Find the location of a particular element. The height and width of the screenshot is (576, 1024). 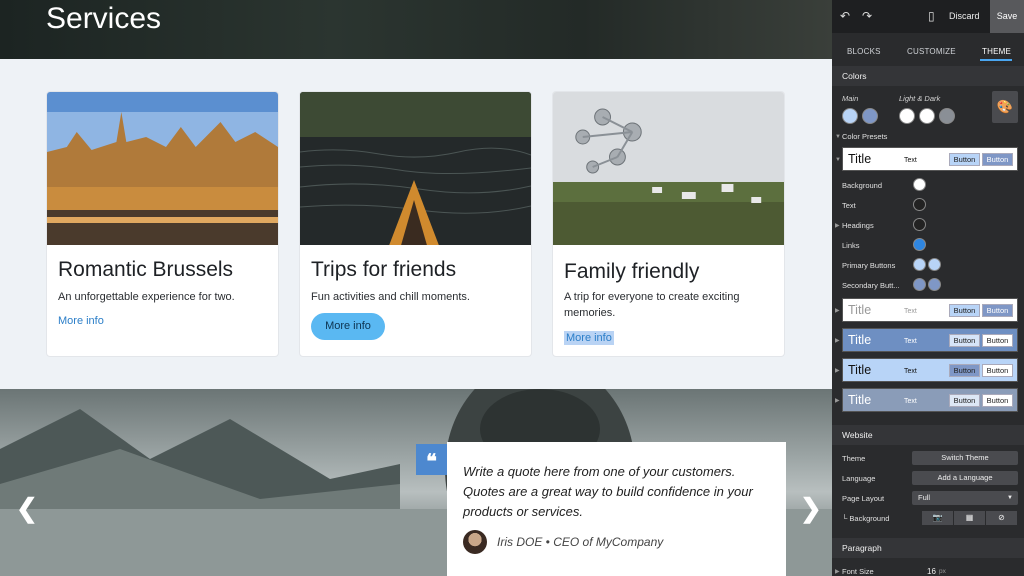

previous-slide-arrow: ❮ is located at coordinates (27, 508).